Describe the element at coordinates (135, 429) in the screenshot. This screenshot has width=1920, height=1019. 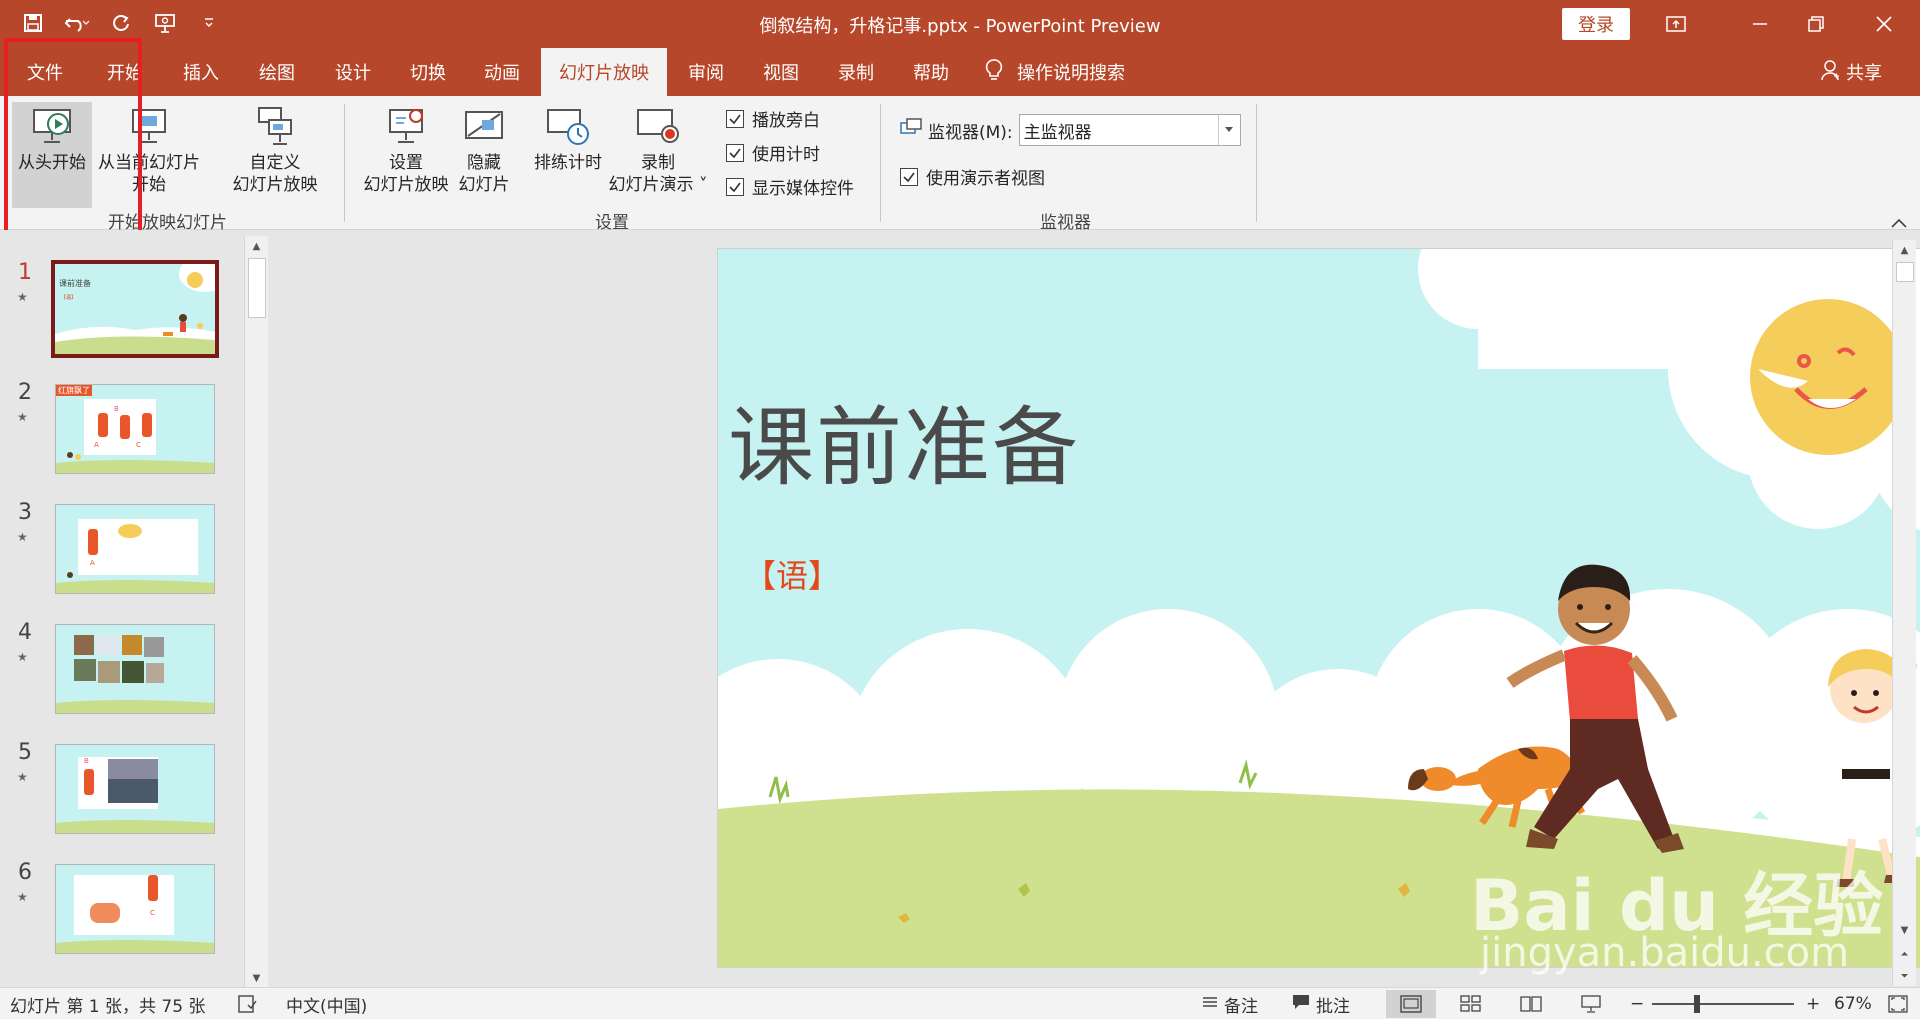
I see `slide-thumbnail-image: 红旗飘了 B A C` at that location.